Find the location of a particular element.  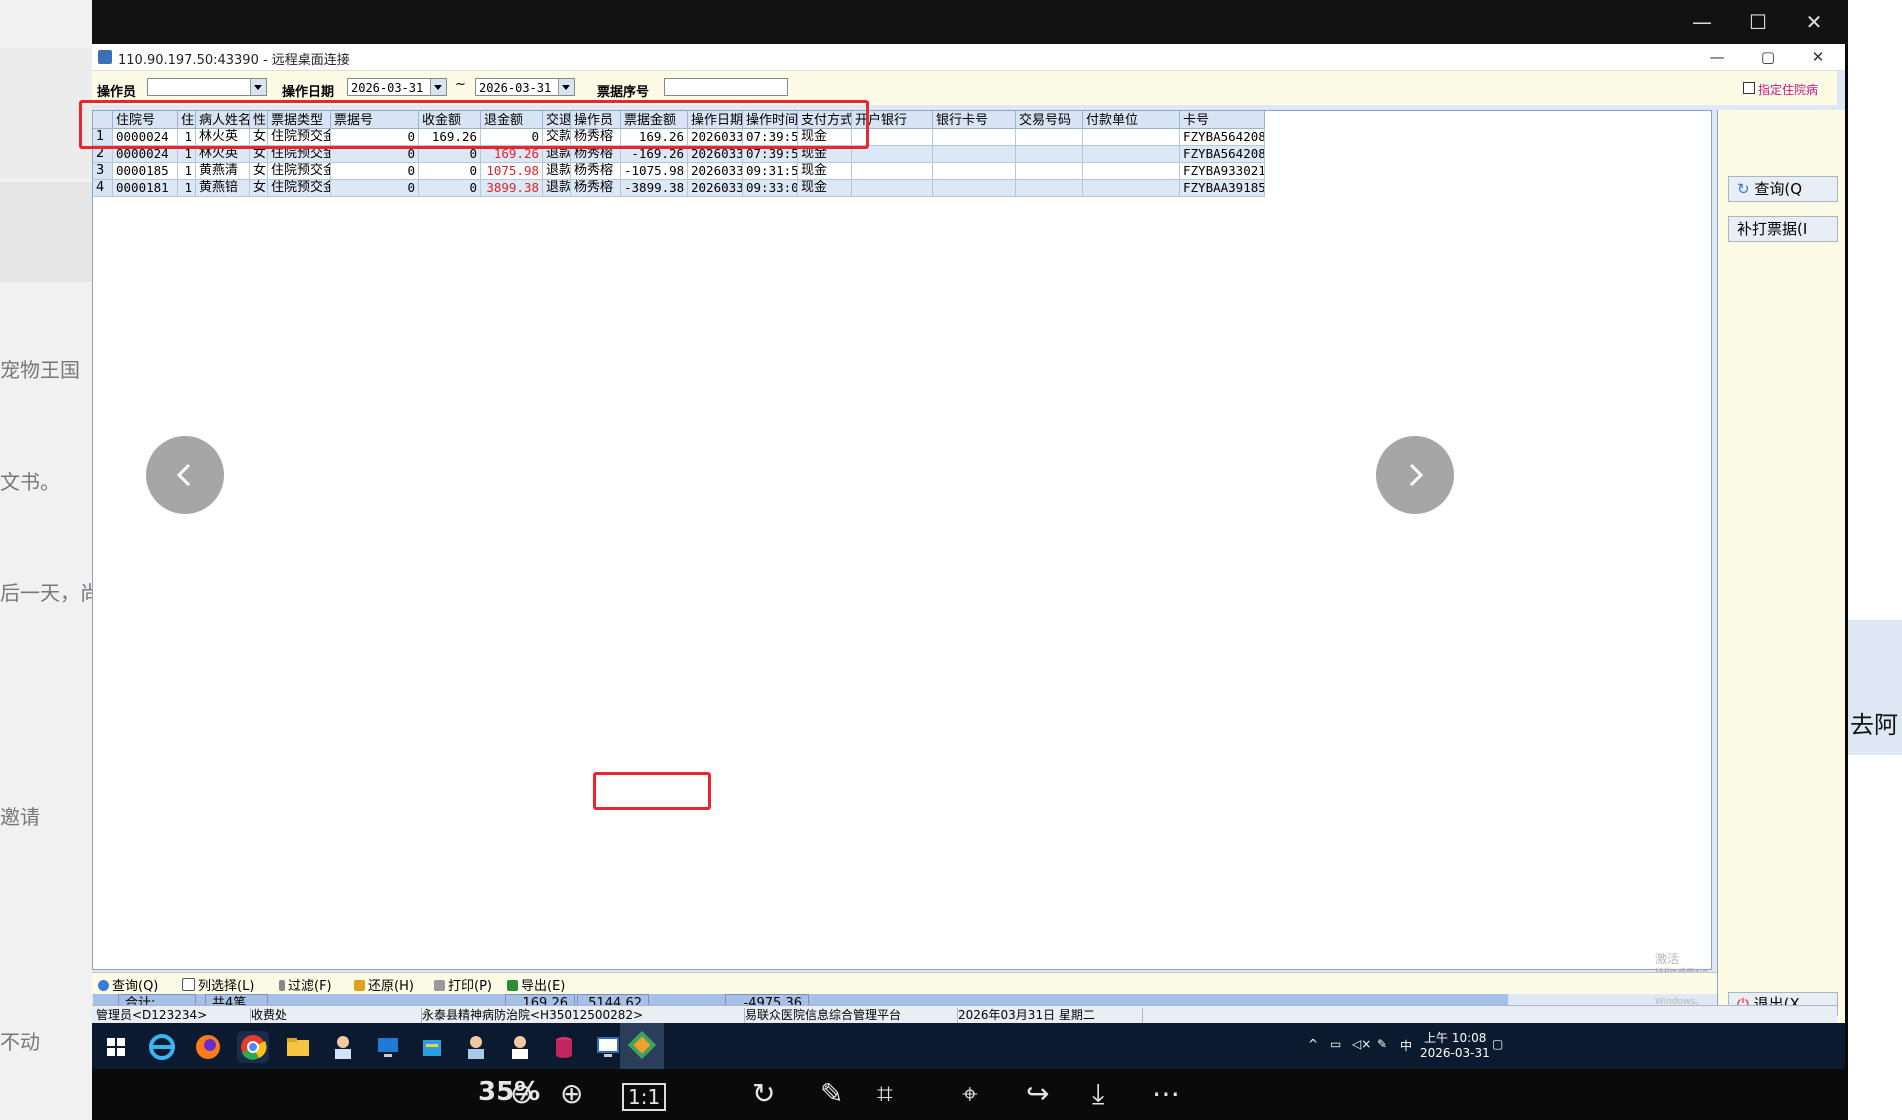

operator-select is located at coordinates (207, 87).